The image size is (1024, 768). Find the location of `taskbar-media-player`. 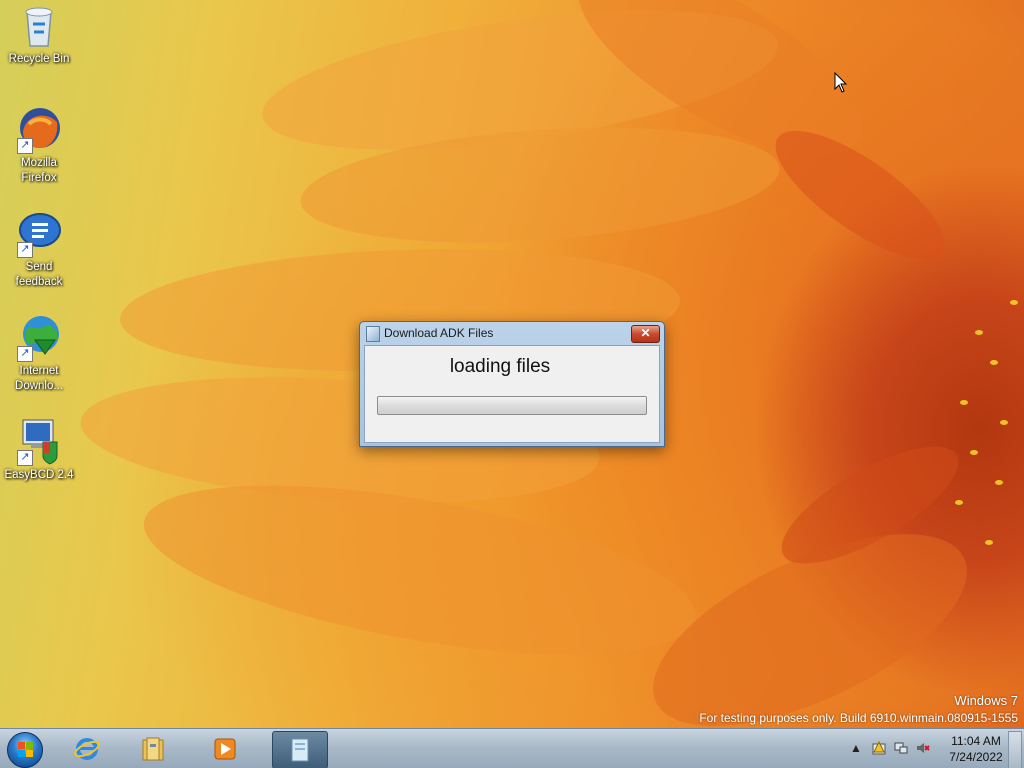

taskbar-media-player is located at coordinates (225, 749).